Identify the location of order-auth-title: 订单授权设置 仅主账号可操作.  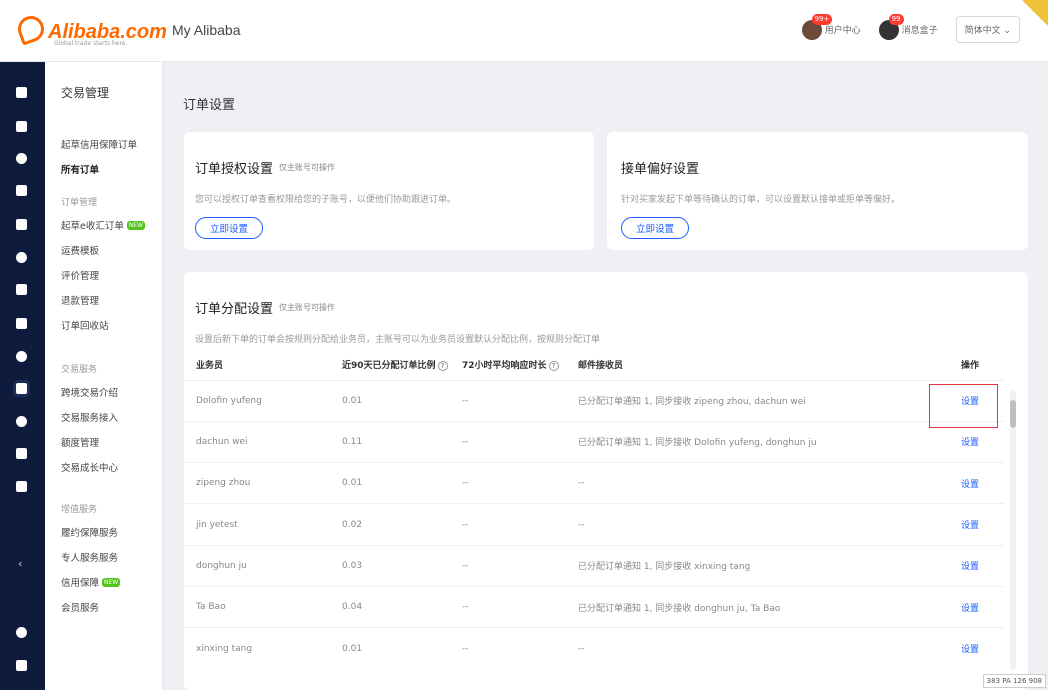
(265, 167).